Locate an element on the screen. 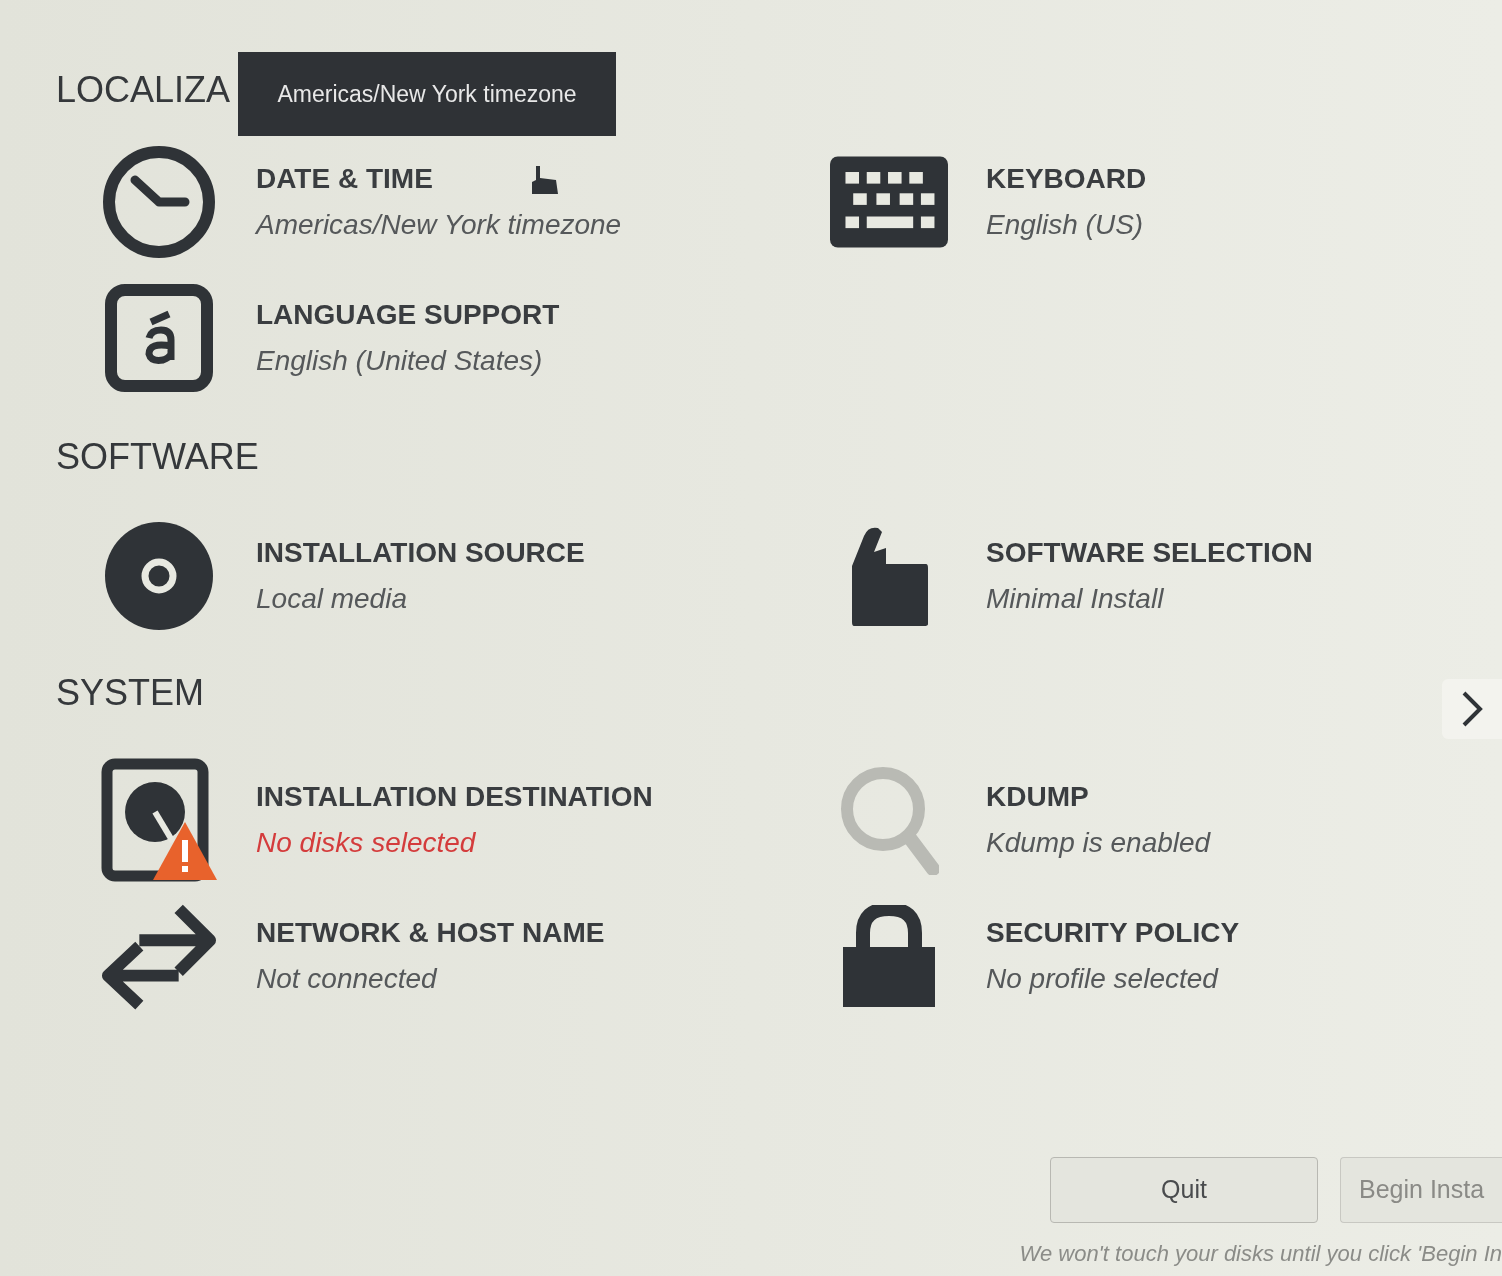 This screenshot has width=1502, height=1276. spoke-status: No profile selected is located at coordinates (1103, 979).